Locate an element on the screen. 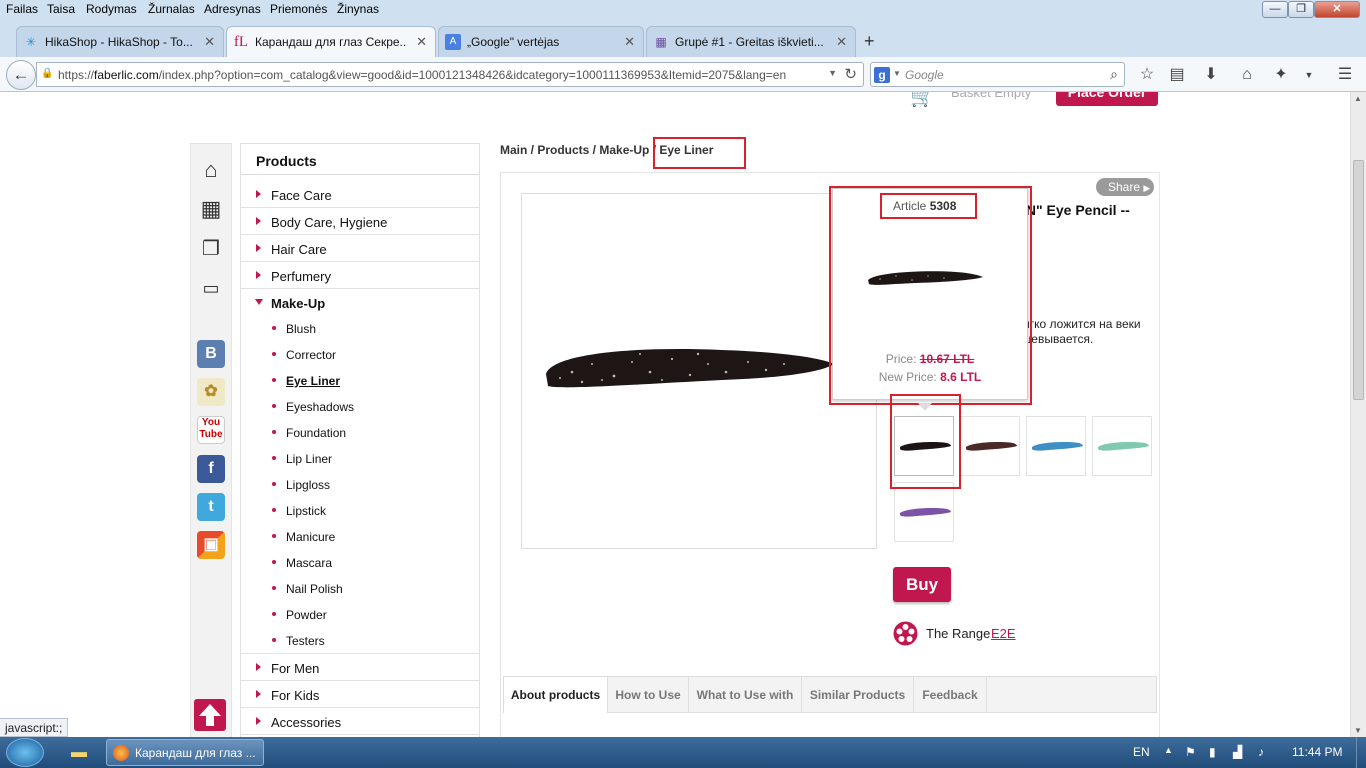  scroll-thumb is located at coordinates (1358, 280).